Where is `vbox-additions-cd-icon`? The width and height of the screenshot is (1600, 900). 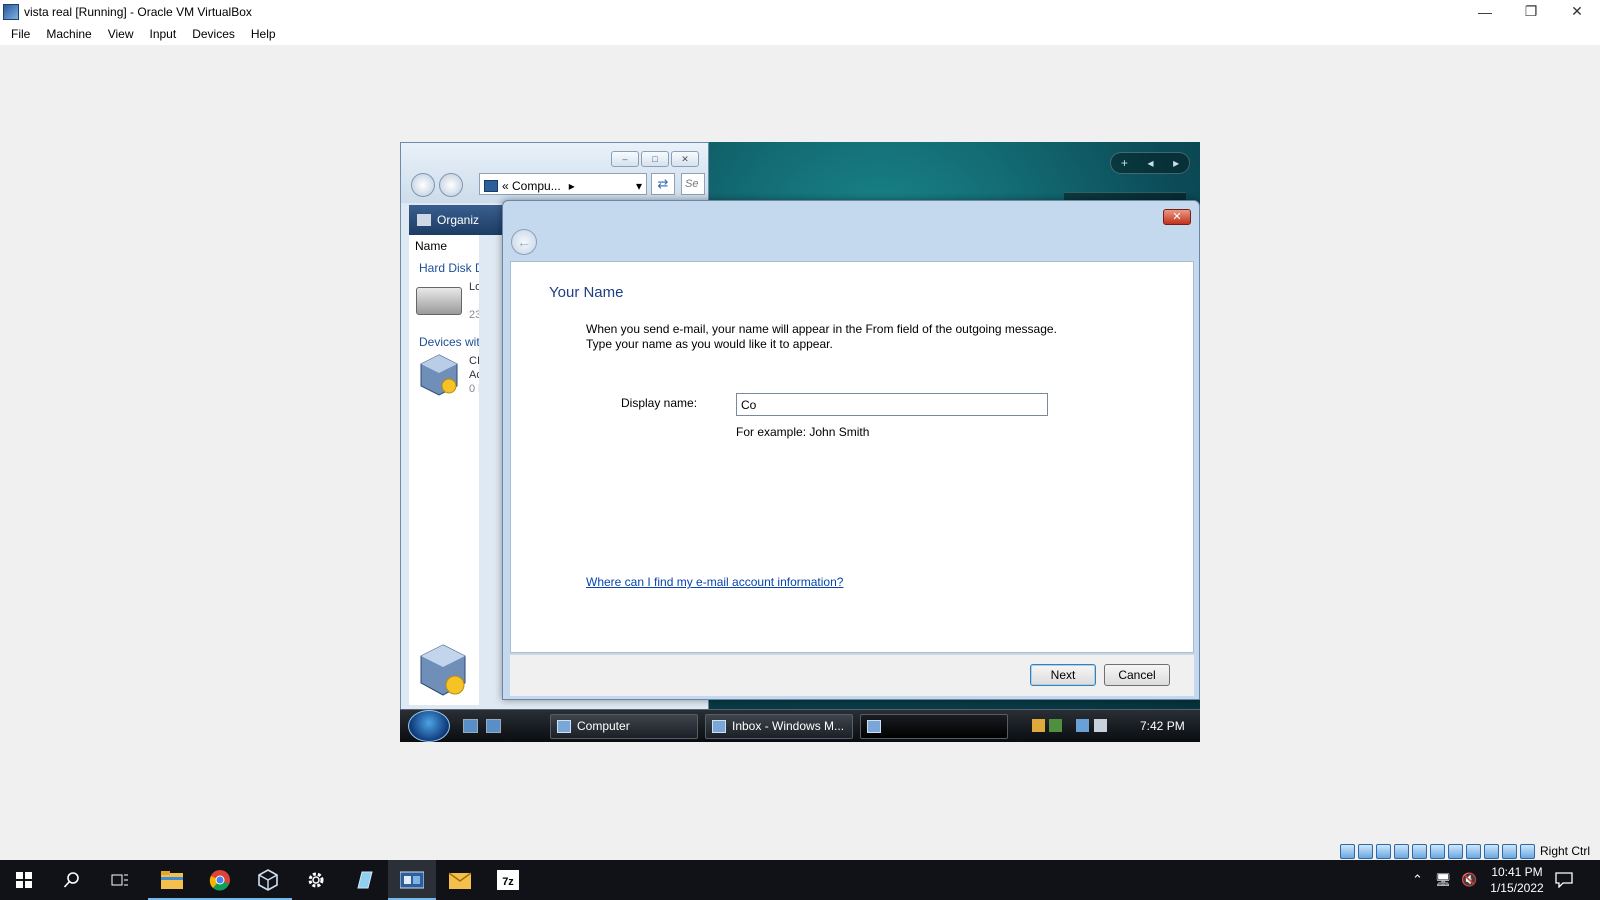 vbox-additions-cd-icon is located at coordinates (439, 375).